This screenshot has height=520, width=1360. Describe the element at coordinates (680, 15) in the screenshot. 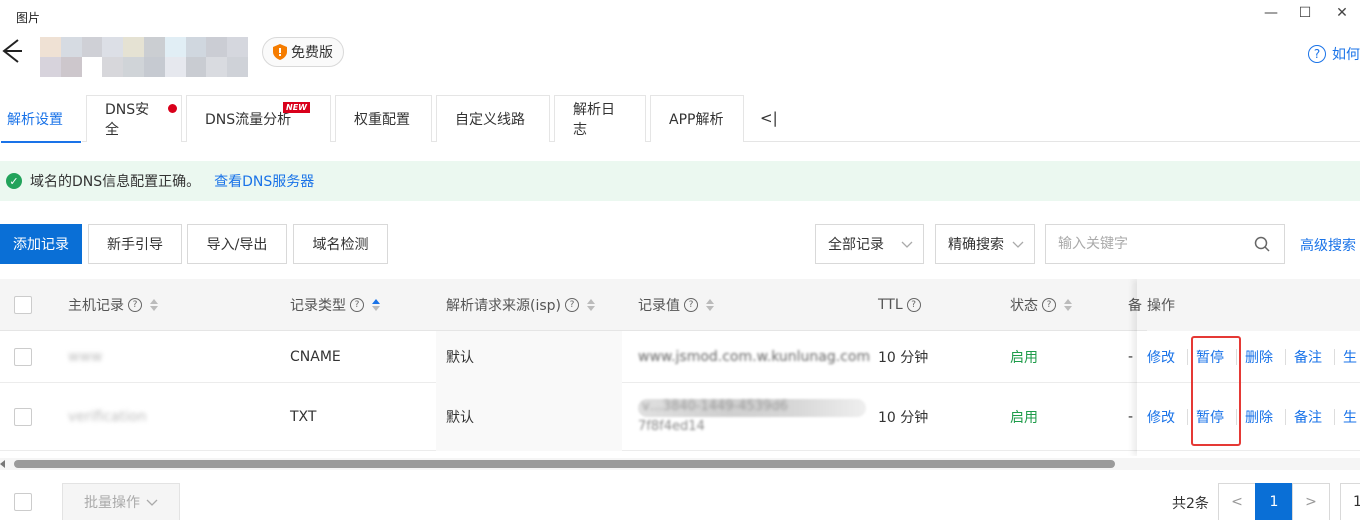

I see `window-title-bar: 图片 — ☐ ✕` at that location.